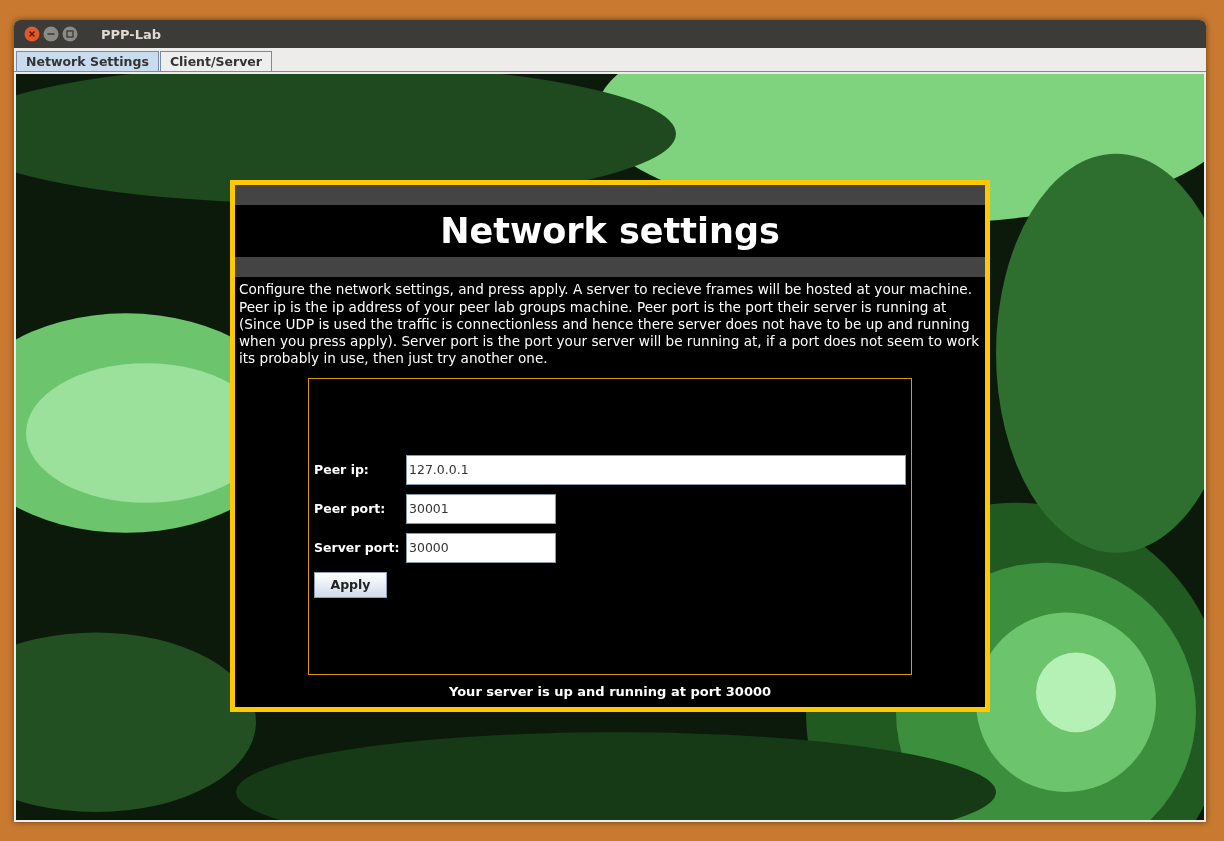 This screenshot has height=841, width=1224. What do you see at coordinates (32, 34) in the screenshot?
I see `close-icon` at bounding box center [32, 34].